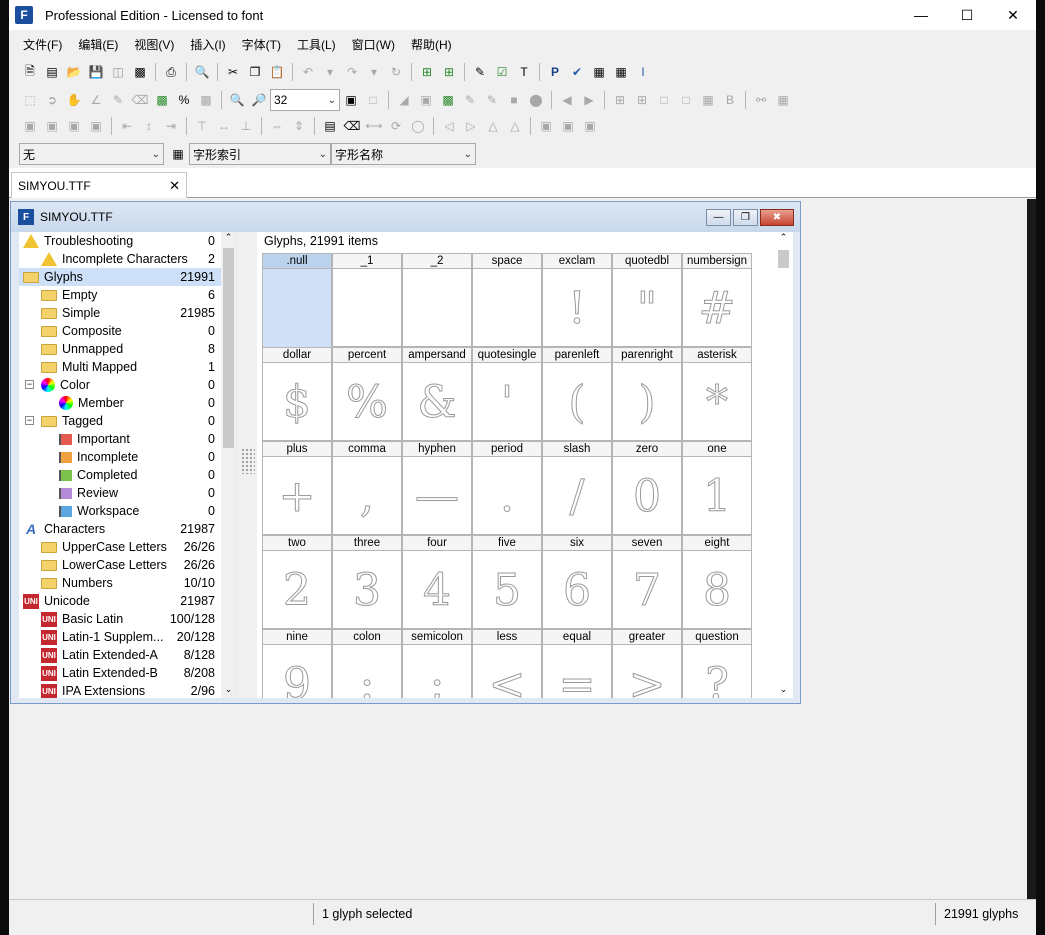 The width and height of the screenshot is (1045, 935). I want to click on align-left-icon: ⇤, so click(127, 126).